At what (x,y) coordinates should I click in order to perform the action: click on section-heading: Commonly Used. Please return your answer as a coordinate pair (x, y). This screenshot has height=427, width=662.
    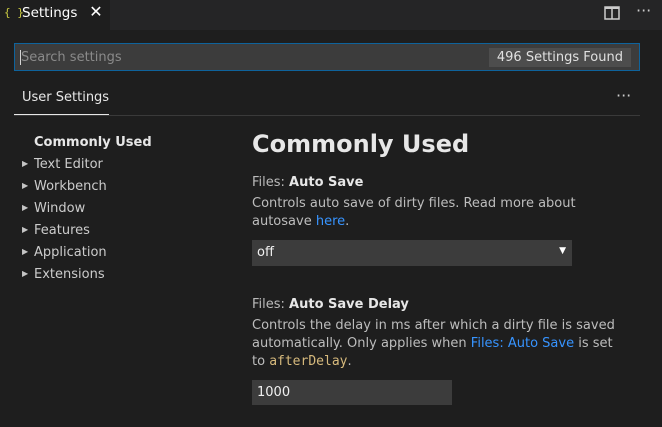
    Looking at the image, I should click on (361, 144).